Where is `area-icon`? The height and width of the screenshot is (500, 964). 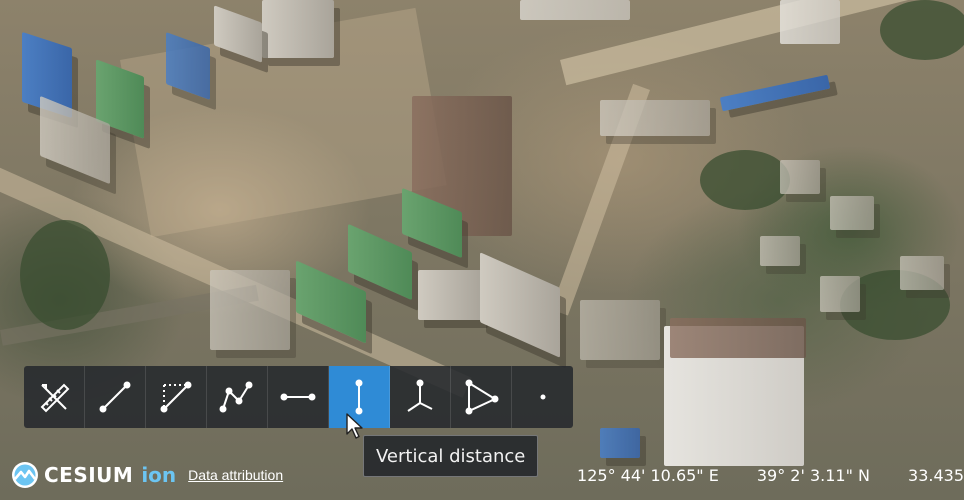
area-icon is located at coordinates (482, 397).